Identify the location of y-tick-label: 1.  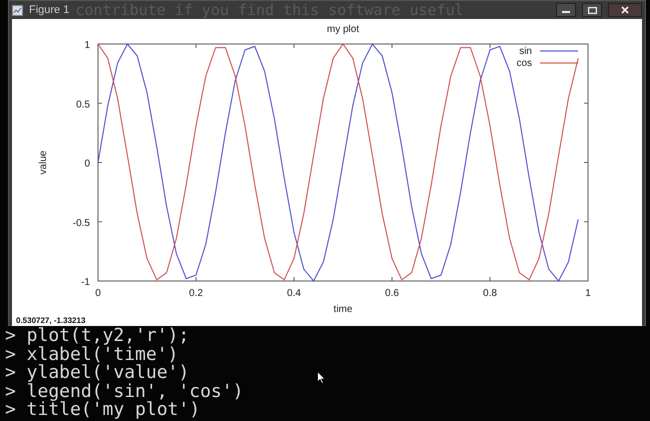
(87, 45).